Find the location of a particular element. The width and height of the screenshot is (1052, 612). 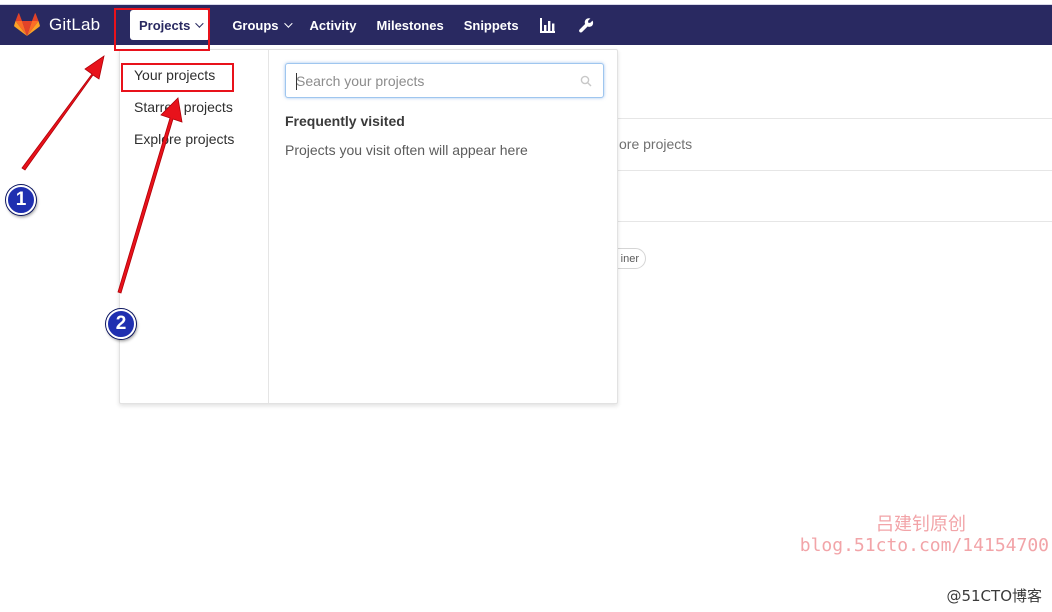

watermark-corner: @51CTO博客 is located at coordinates (994, 596).